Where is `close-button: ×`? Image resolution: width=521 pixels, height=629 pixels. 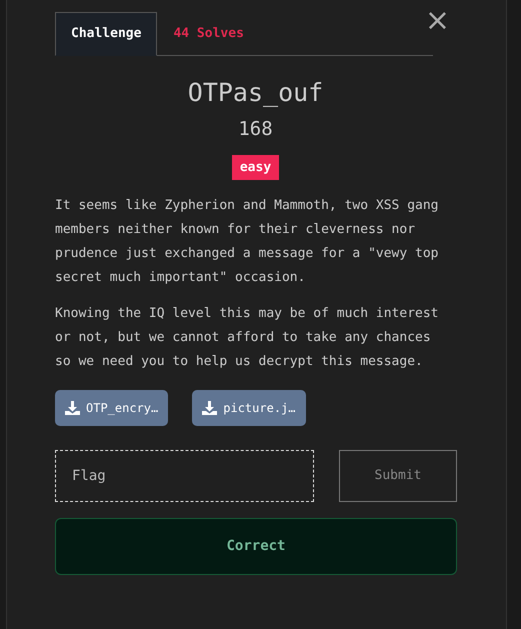 close-button: × is located at coordinates (437, 21).